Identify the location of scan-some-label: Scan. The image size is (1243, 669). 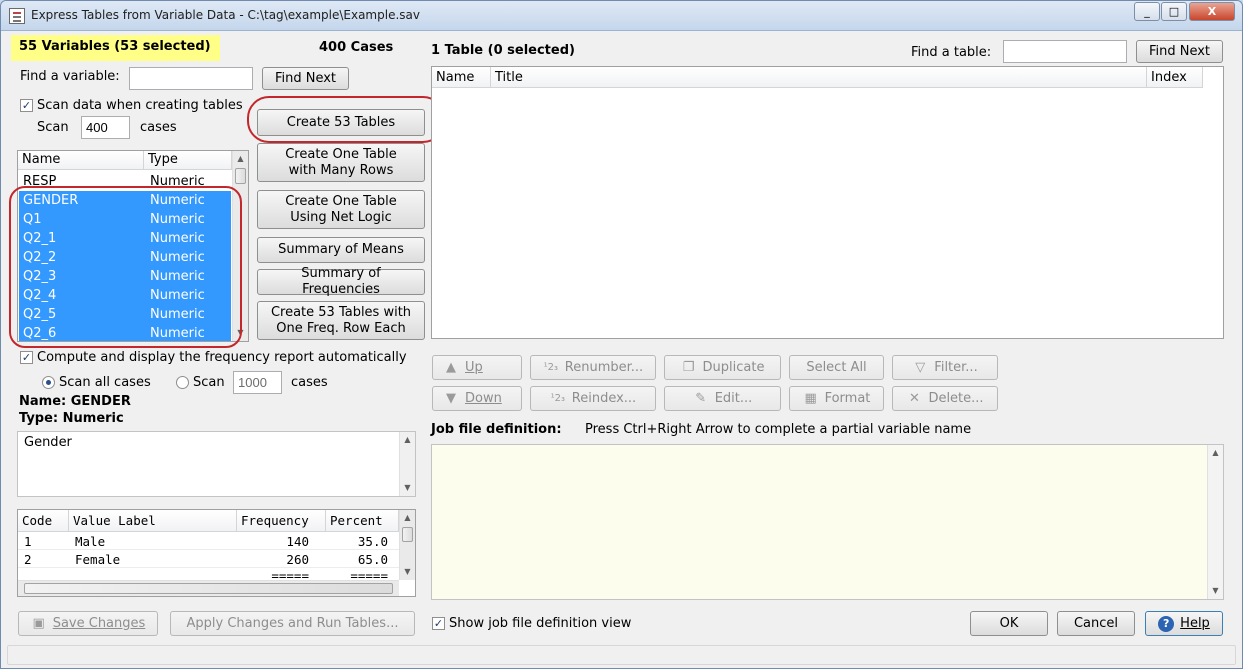
(209, 382).